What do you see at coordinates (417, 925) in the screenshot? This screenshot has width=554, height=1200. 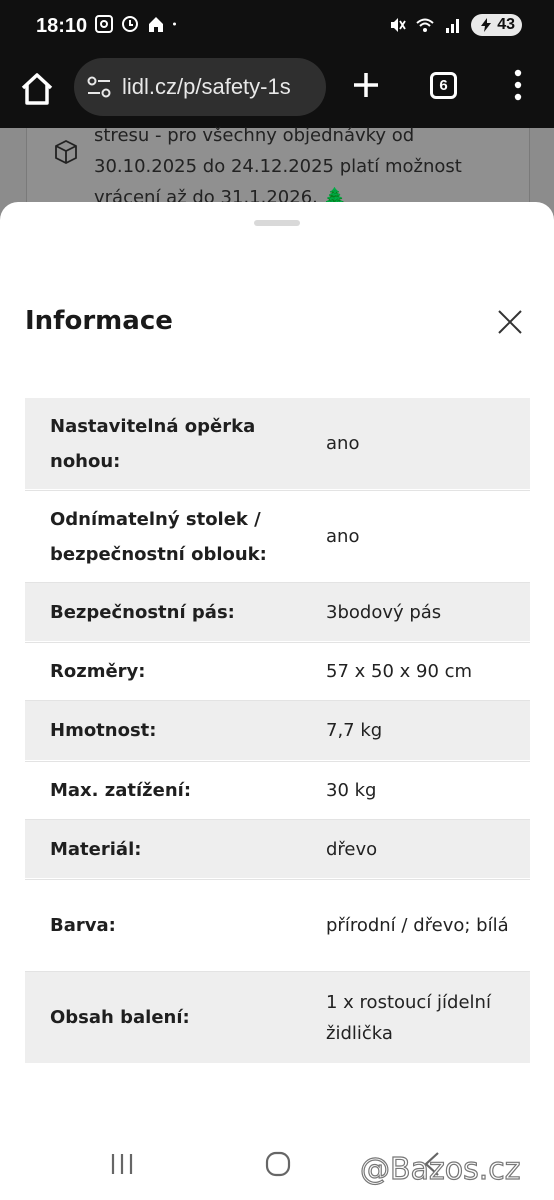 I see `spec-value: přírodní / dřevo; bílá` at bounding box center [417, 925].